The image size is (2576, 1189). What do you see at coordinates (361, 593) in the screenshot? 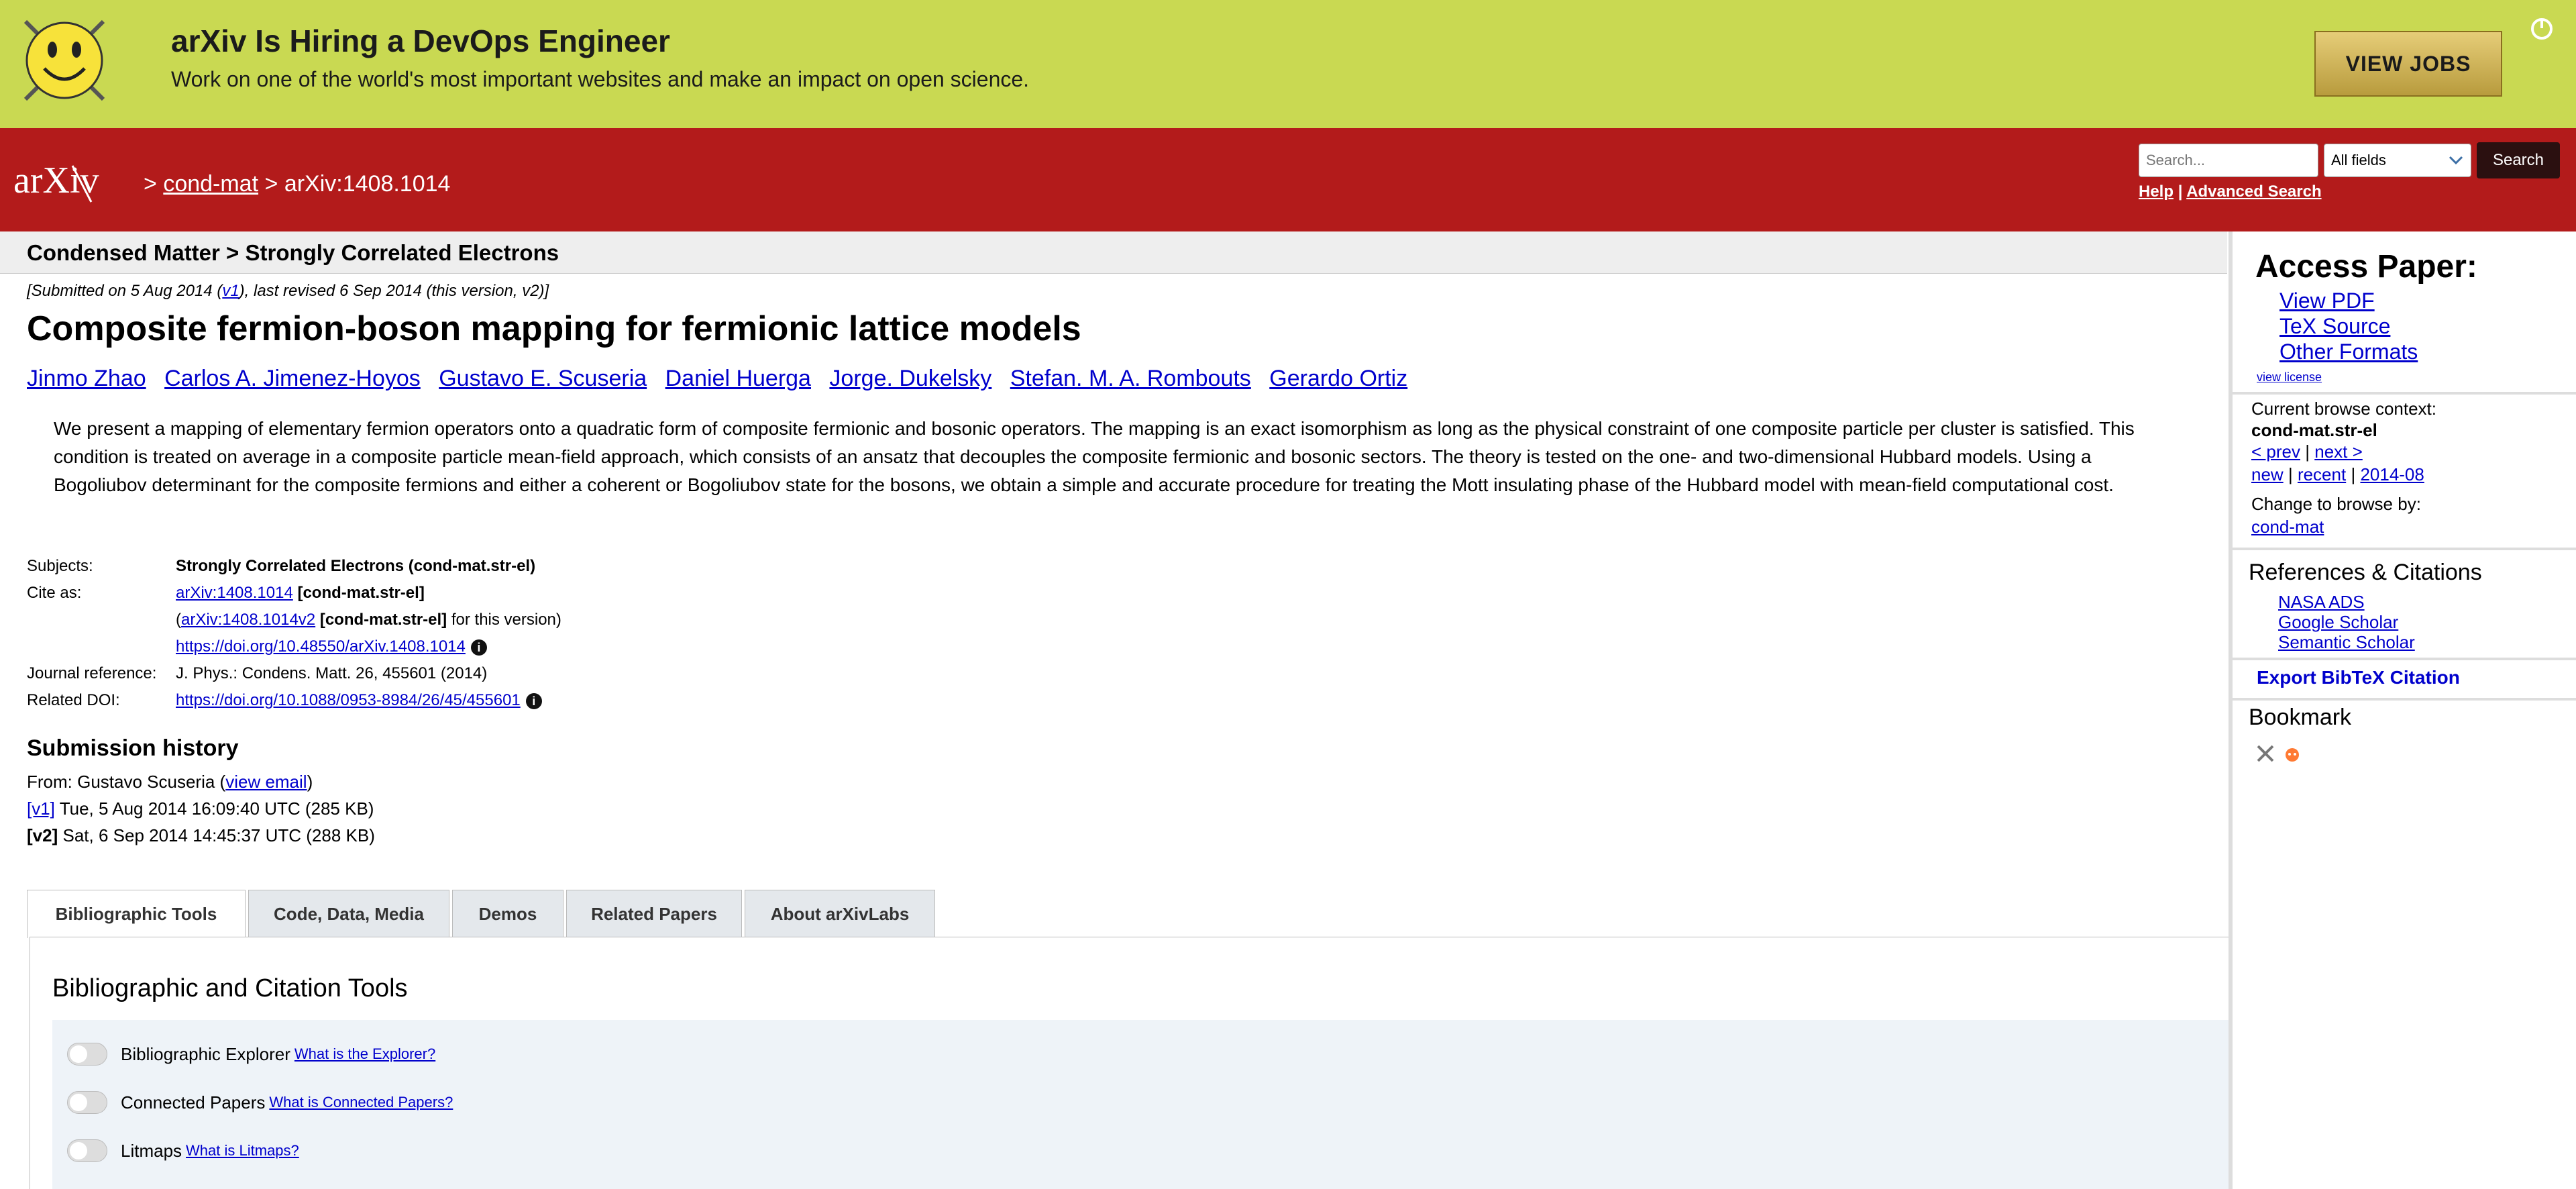
I see `cite-category: [cond-mat.str-el]` at bounding box center [361, 593].